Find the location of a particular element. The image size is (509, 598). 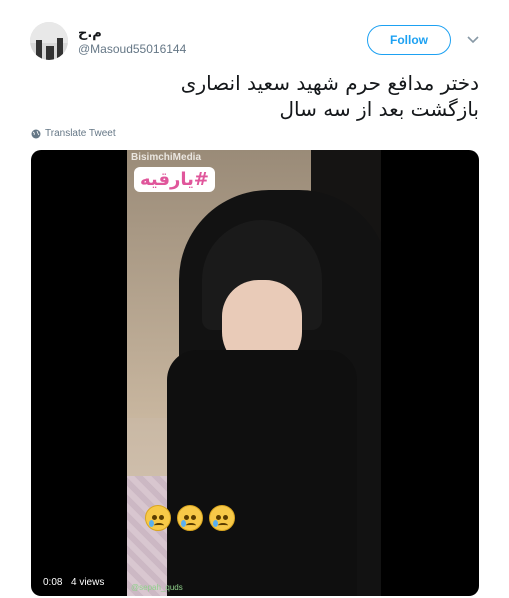

chevron-down-icon is located at coordinates (473, 39).